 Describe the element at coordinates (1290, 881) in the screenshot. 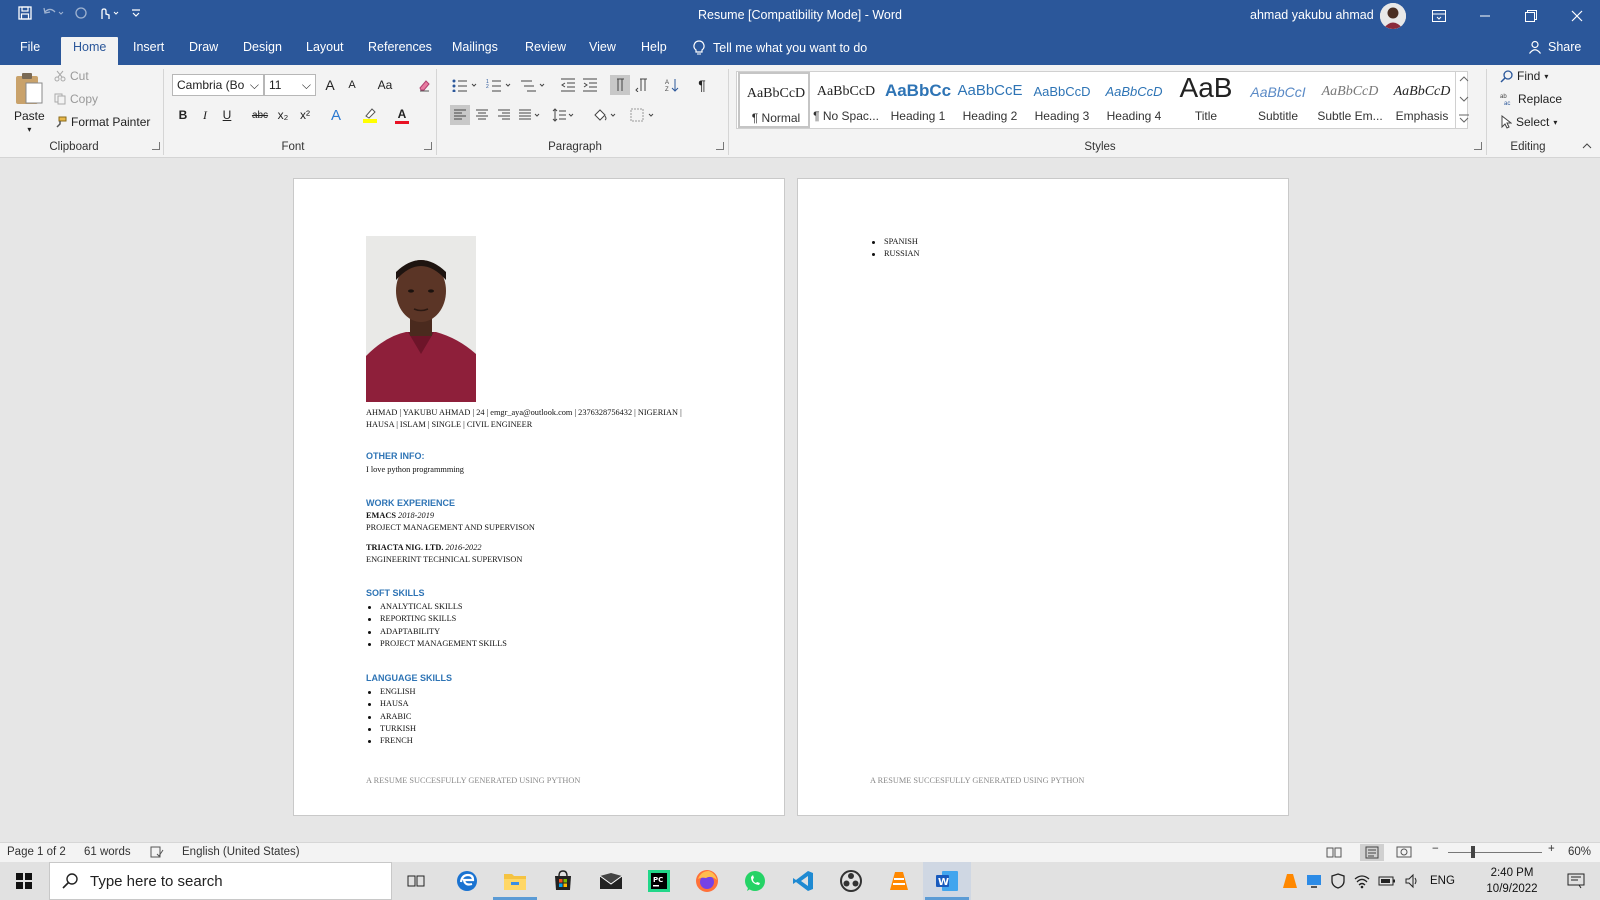

I see `vlc-tray-icon` at that location.